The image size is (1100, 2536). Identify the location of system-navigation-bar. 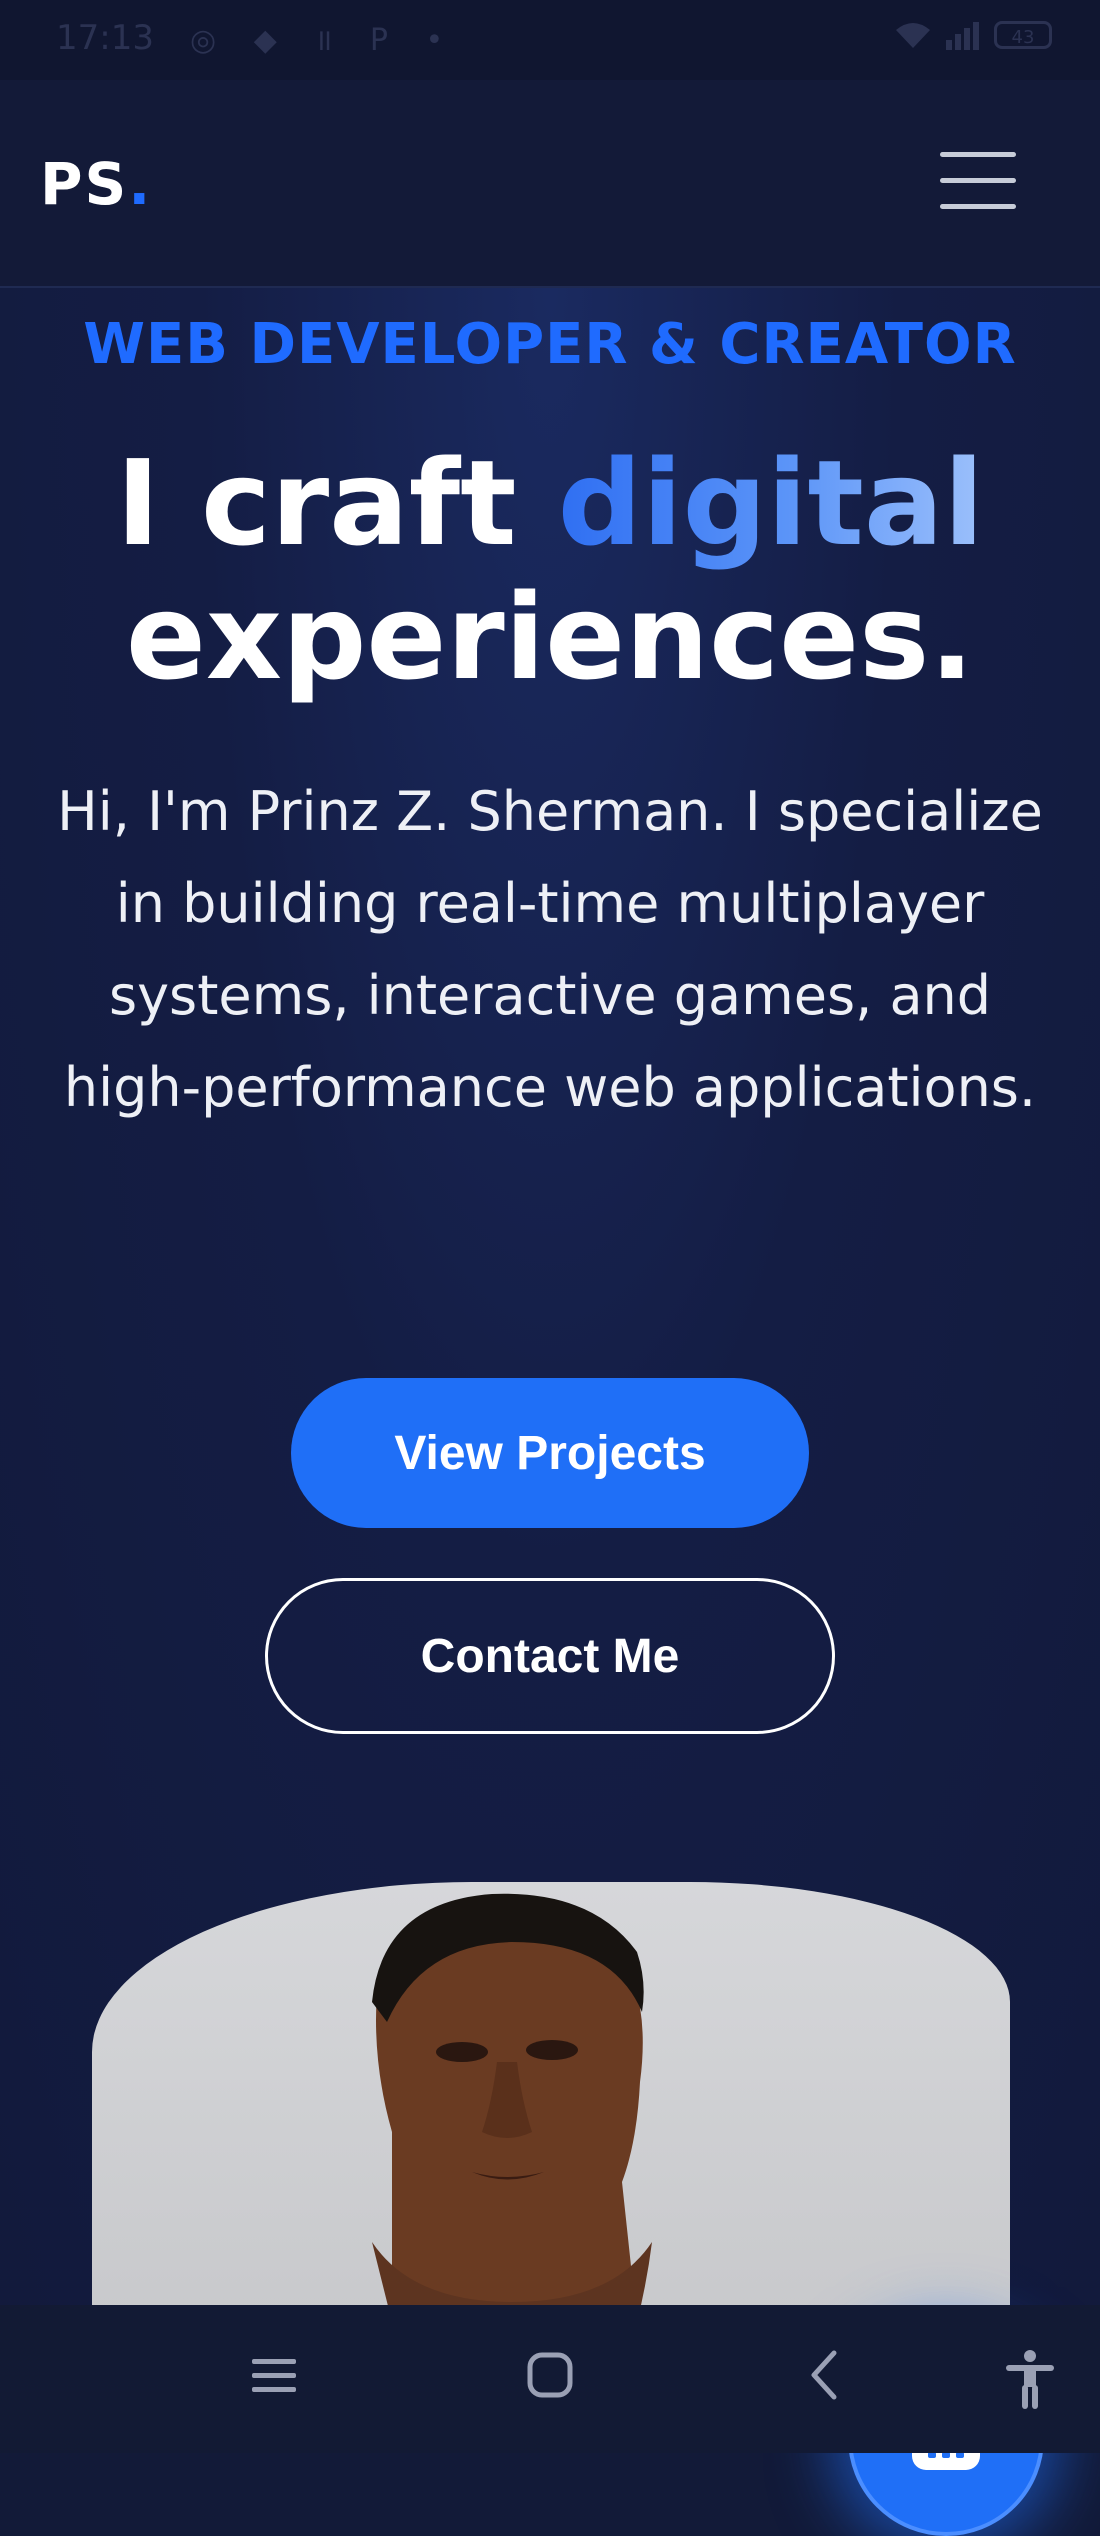
(550, 2379).